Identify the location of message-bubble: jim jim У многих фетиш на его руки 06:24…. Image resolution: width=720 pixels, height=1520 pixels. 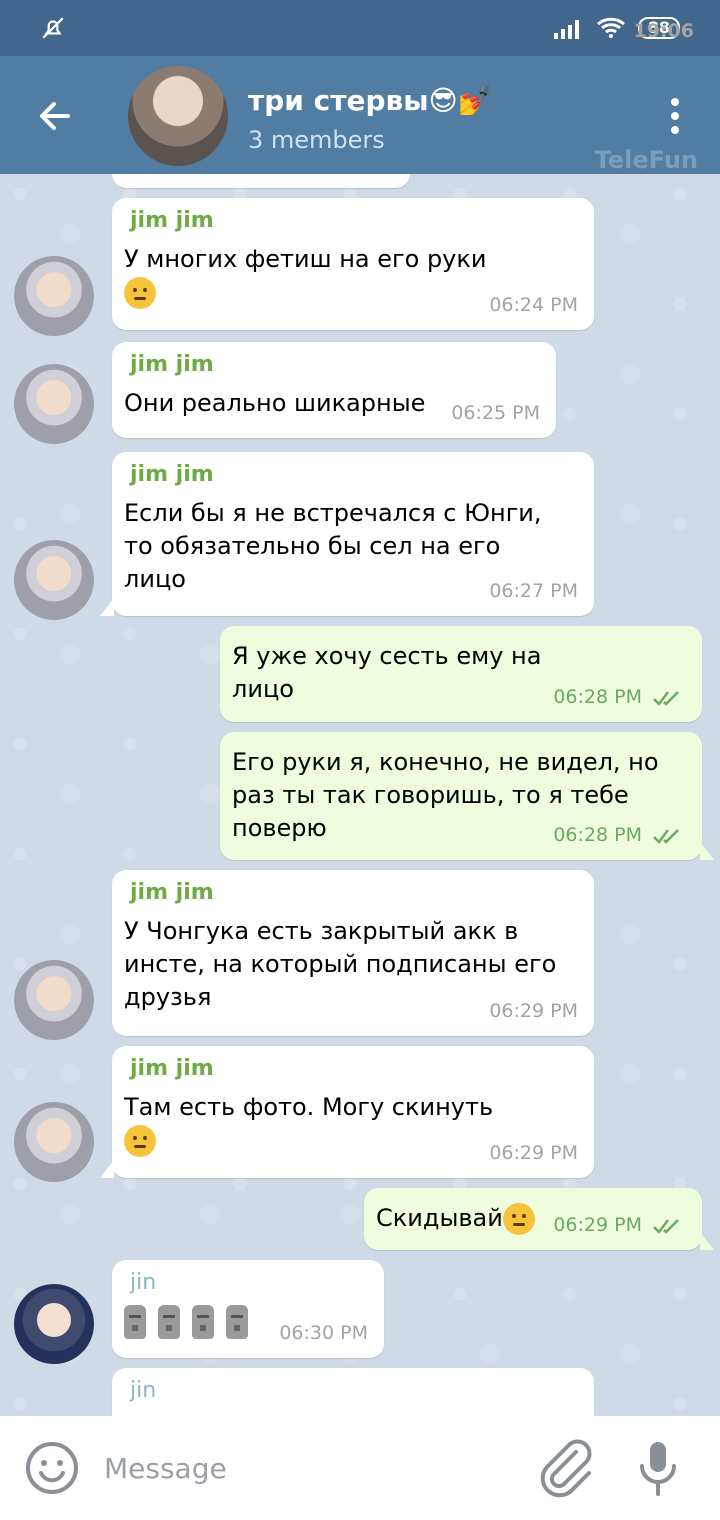
(353, 264).